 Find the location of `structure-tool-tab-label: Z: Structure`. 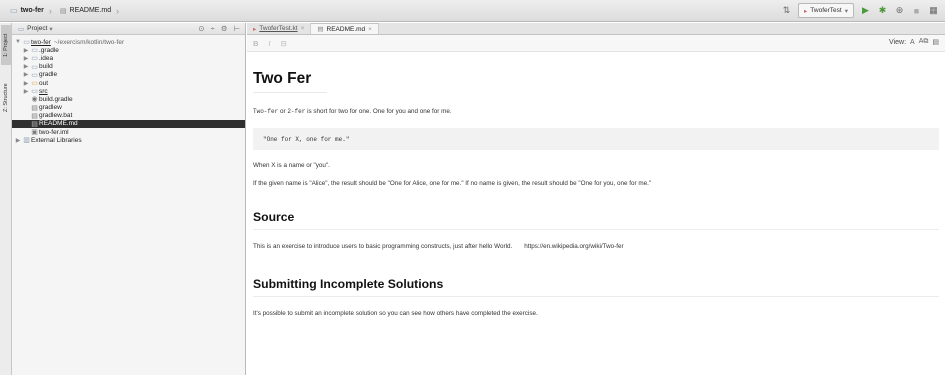

structure-tool-tab-label: Z: Structure is located at coordinates (6, 98).